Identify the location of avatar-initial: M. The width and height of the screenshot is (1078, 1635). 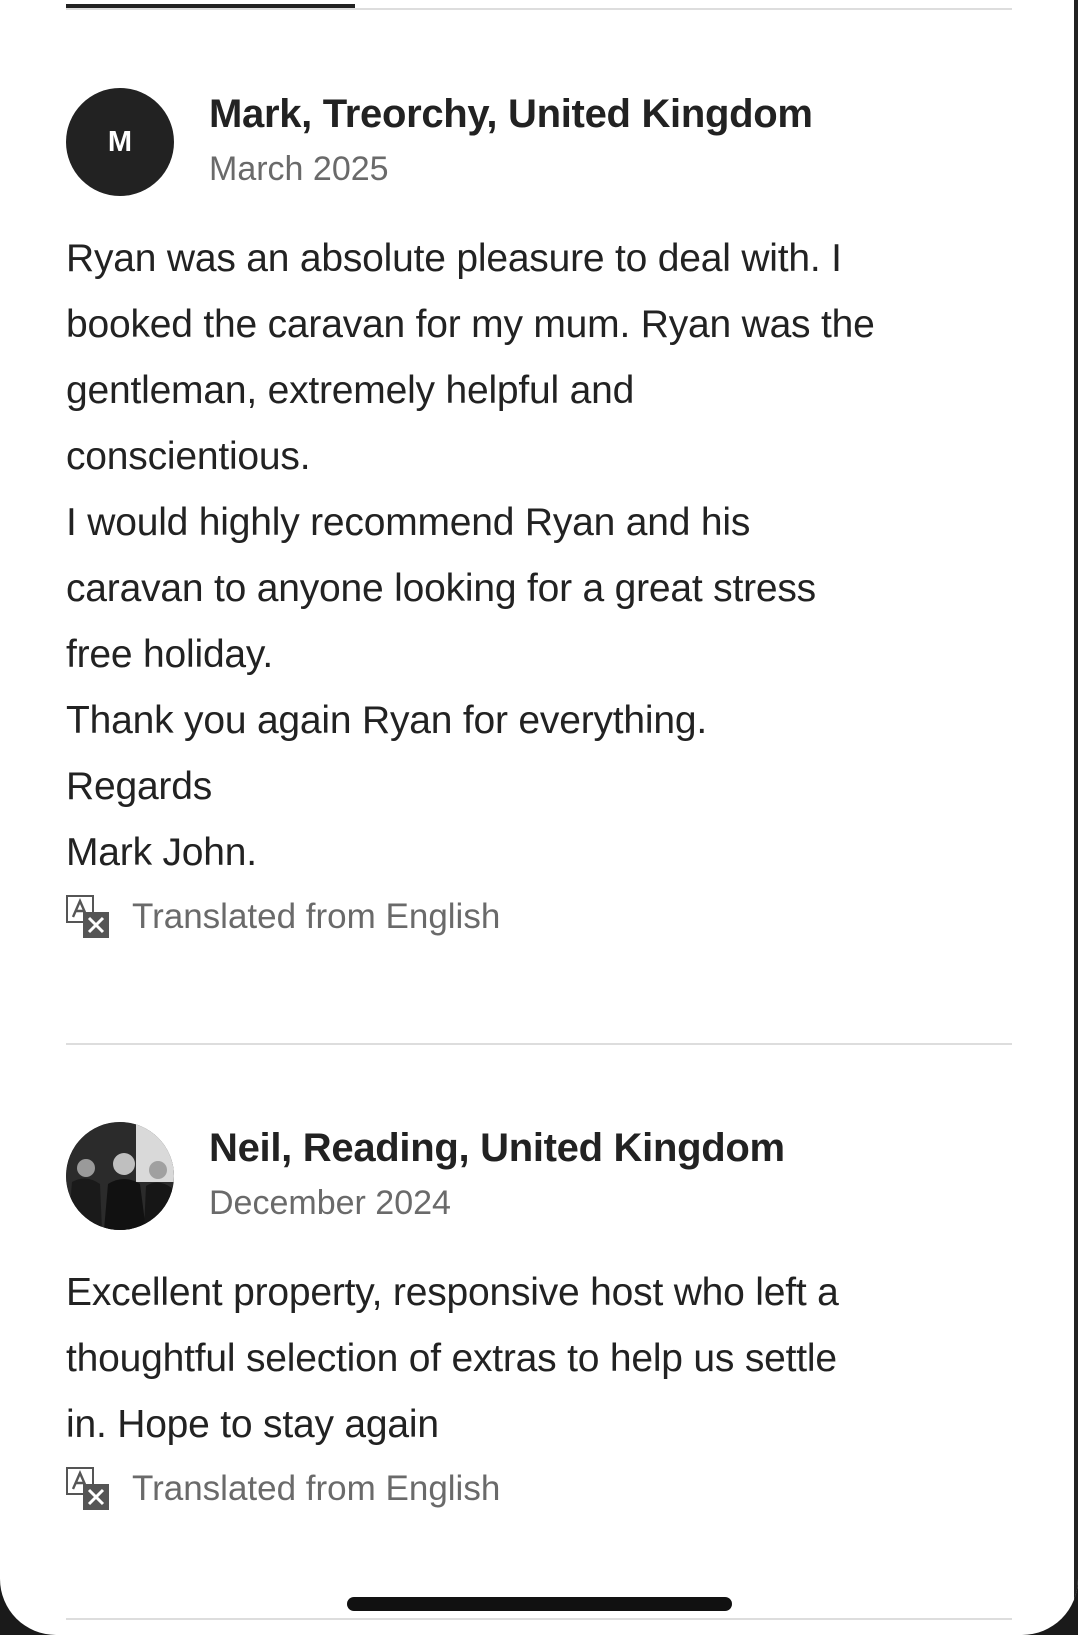
(120, 141).